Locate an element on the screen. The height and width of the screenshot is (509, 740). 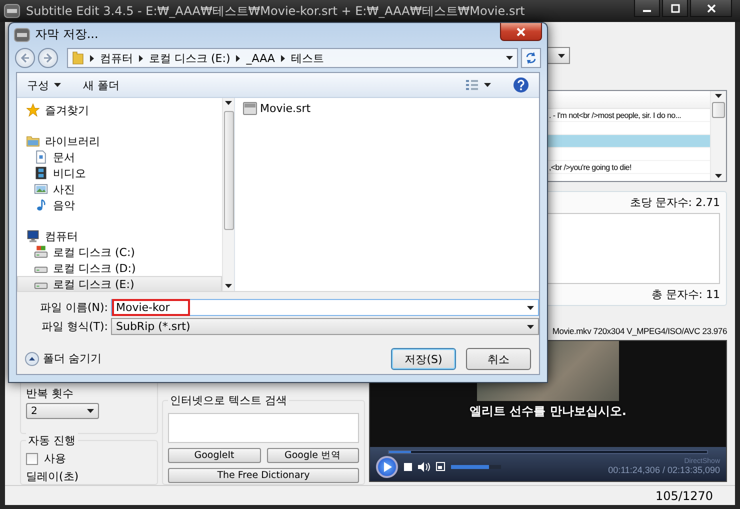
picture-icon is located at coordinates (41, 189).